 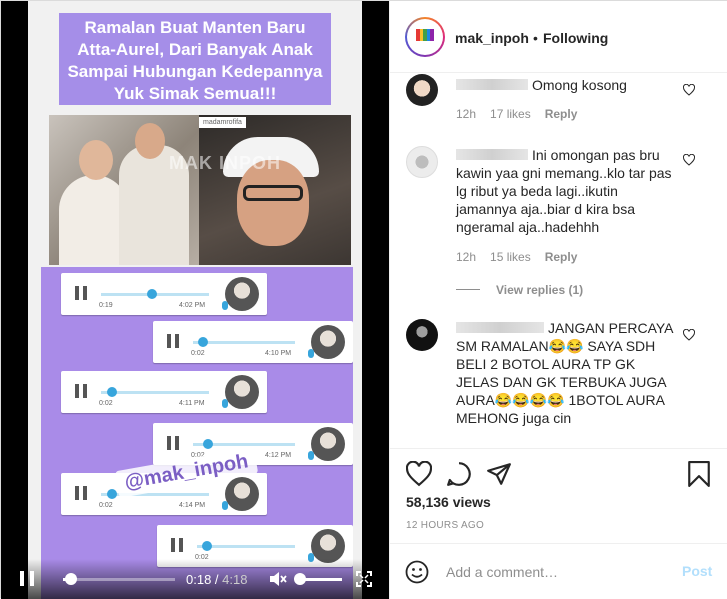 I want to click on emoji-icon, so click(x=417, y=572).